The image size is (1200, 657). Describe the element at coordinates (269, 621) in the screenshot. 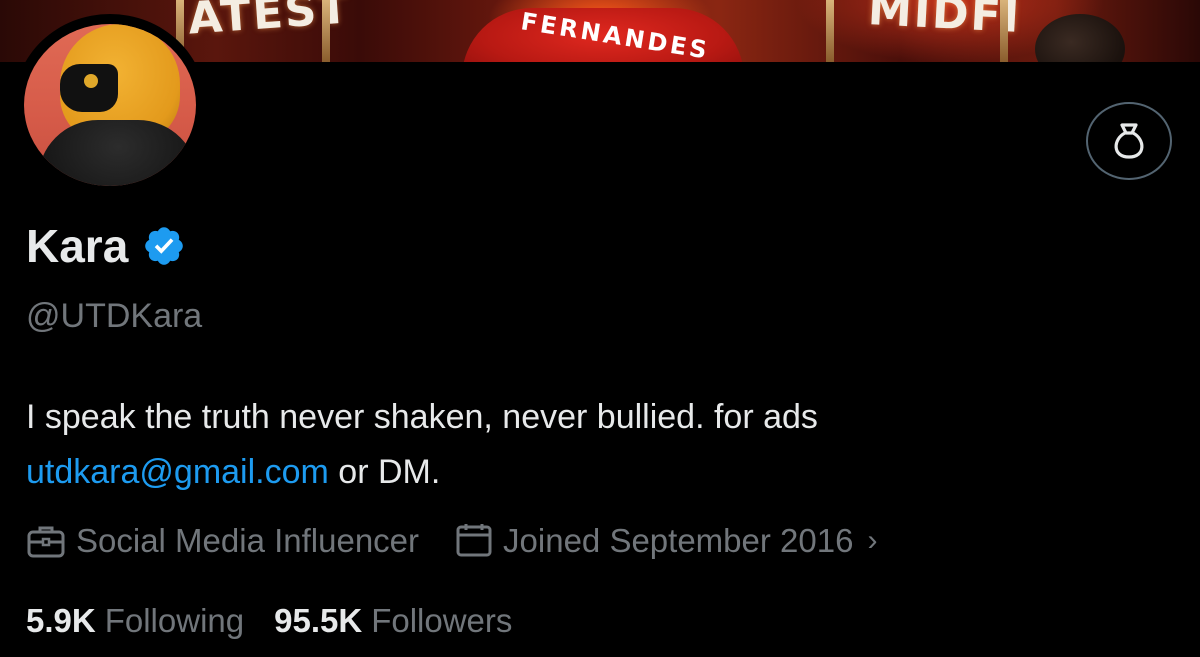

I see `follow-stats: 5.9K Following 95.5K Followers` at that location.